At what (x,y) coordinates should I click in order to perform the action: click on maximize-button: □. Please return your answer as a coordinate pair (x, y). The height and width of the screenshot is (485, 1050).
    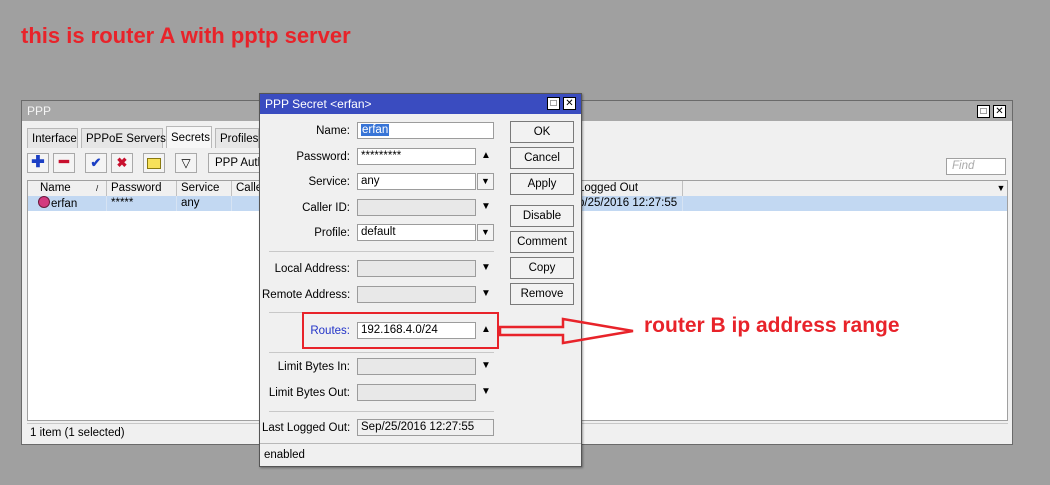
    Looking at the image, I should click on (983, 111).